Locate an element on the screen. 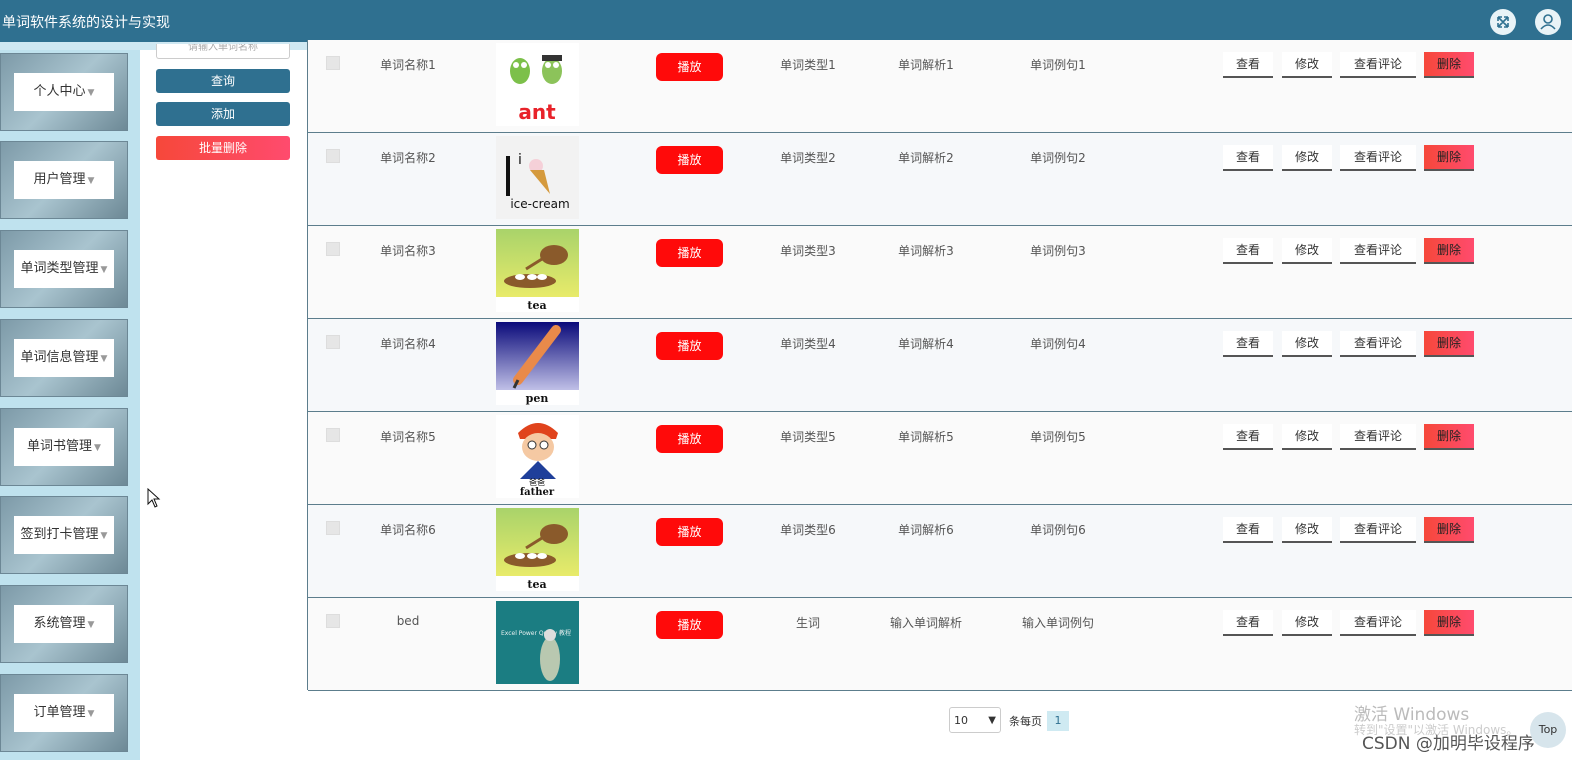  per-page-label: 条每页 is located at coordinates (1025, 721).